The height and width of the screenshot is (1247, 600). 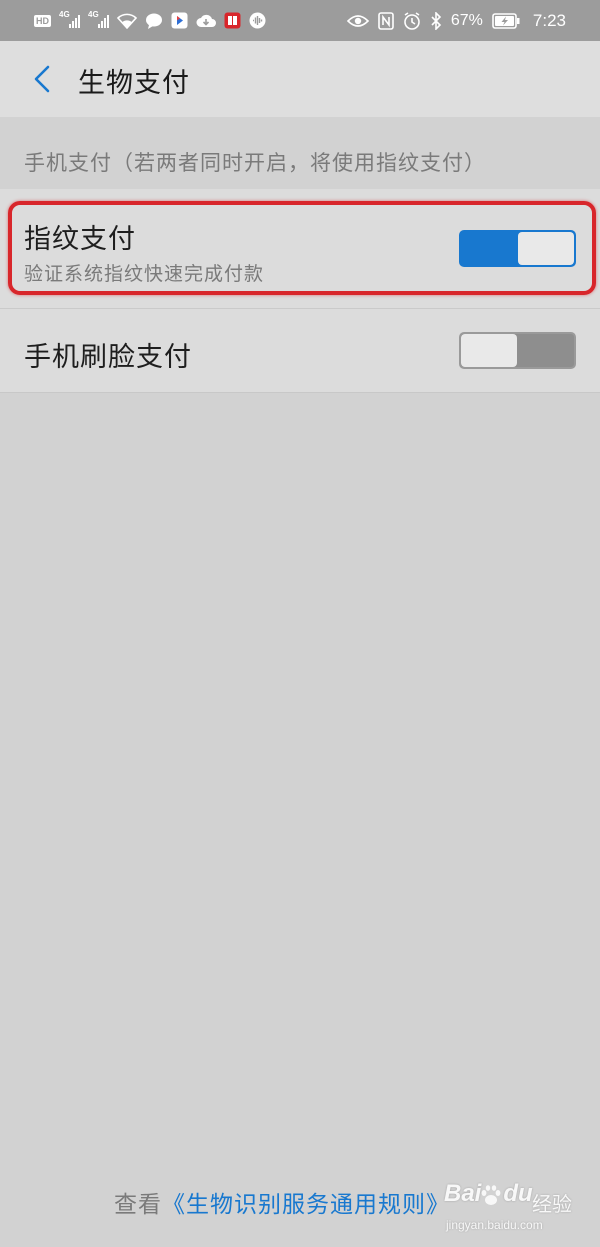 I want to click on biometric-rules-link: 《生物识别服务通用规则》, so click(x=306, y=1205).